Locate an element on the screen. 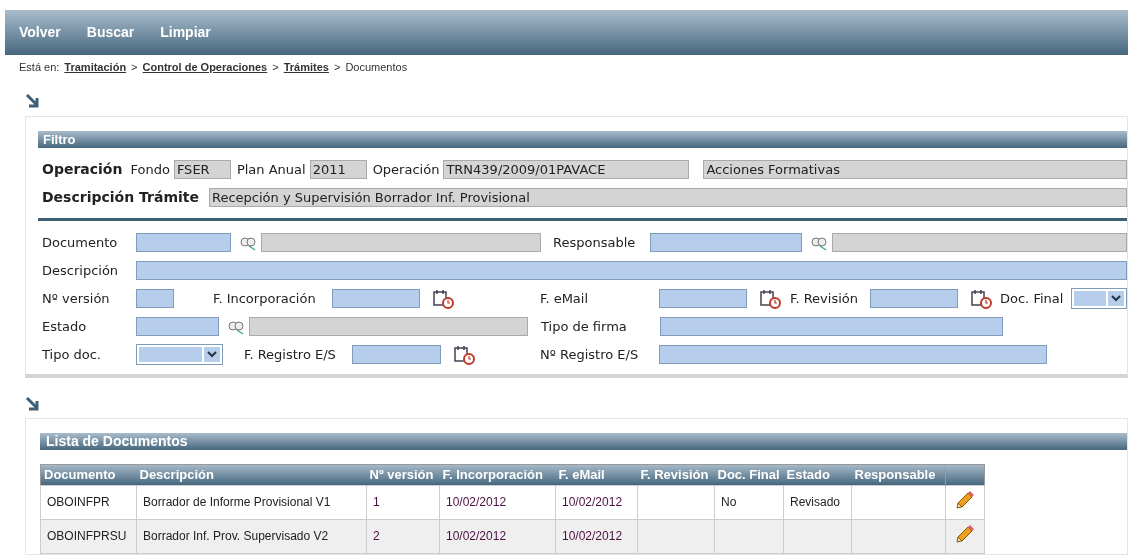 The height and width of the screenshot is (559, 1128). field-label: Doc. Final is located at coordinates (1032, 298).